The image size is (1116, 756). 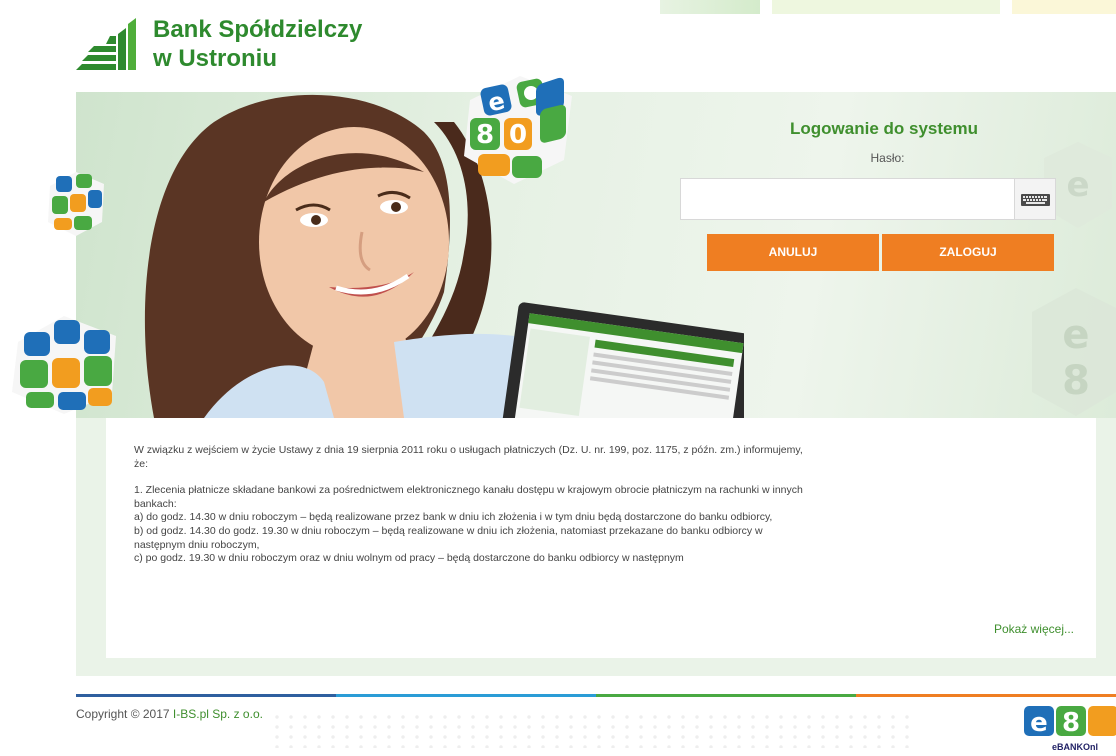 What do you see at coordinates (1075, 747) in the screenshot?
I see `ebank-caption: eBANKOnl` at bounding box center [1075, 747].